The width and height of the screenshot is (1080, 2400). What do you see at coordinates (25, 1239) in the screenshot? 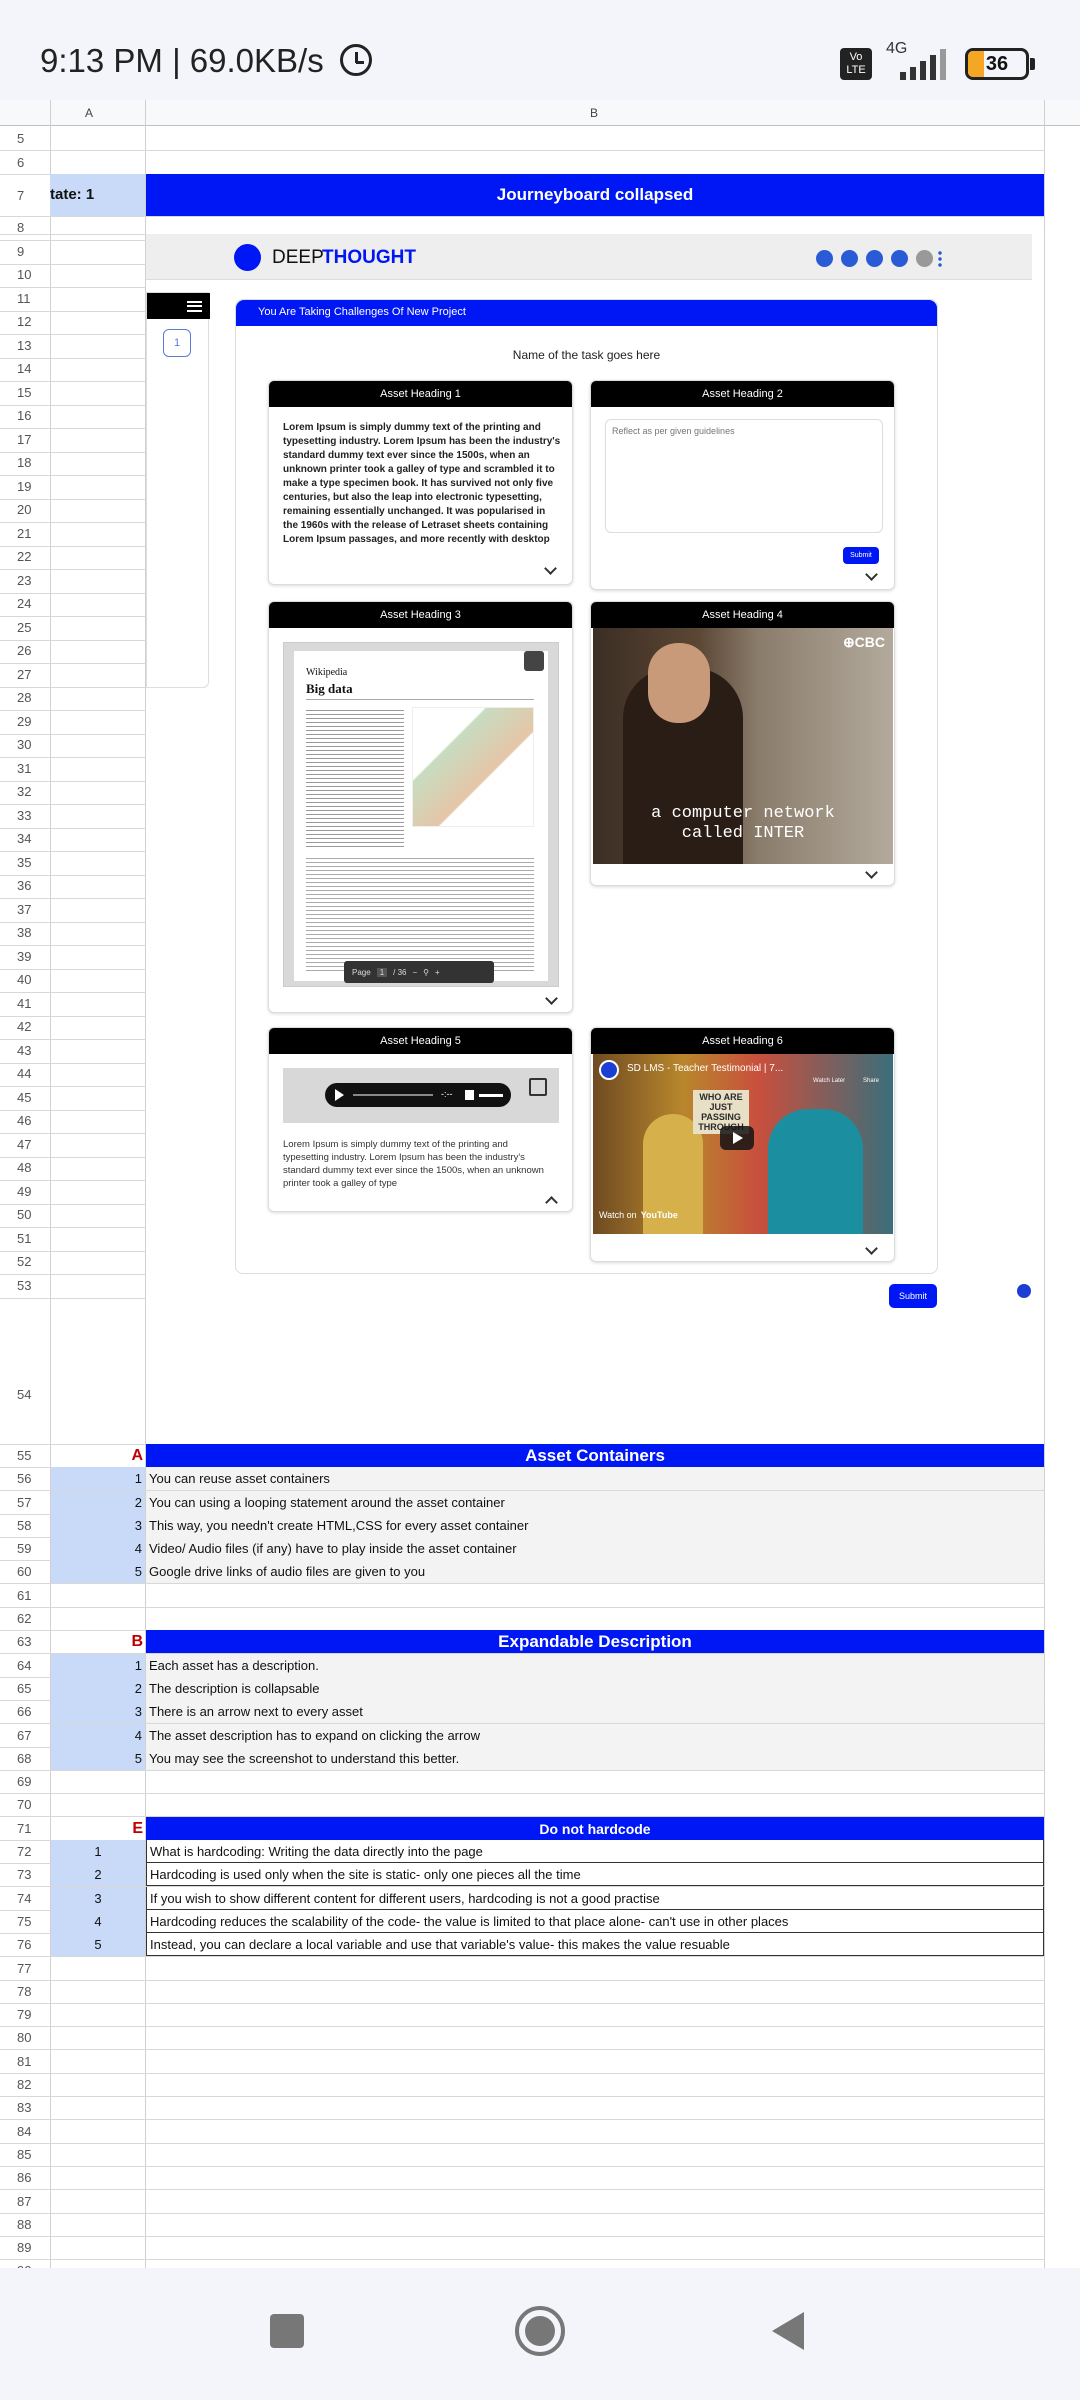
I see `row-number: 51` at bounding box center [25, 1239].